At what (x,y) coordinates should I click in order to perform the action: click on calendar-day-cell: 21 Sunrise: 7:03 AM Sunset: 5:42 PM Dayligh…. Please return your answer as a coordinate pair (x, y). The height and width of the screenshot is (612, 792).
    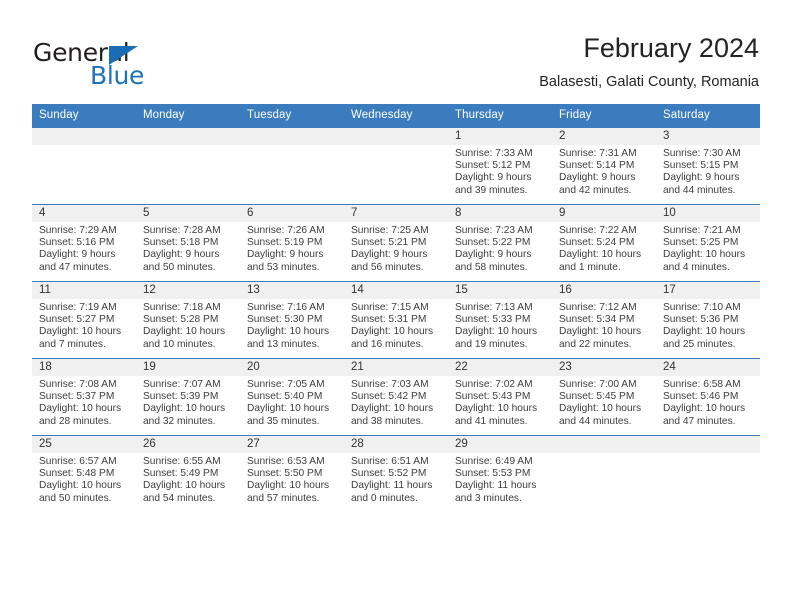
    Looking at the image, I should click on (396, 397).